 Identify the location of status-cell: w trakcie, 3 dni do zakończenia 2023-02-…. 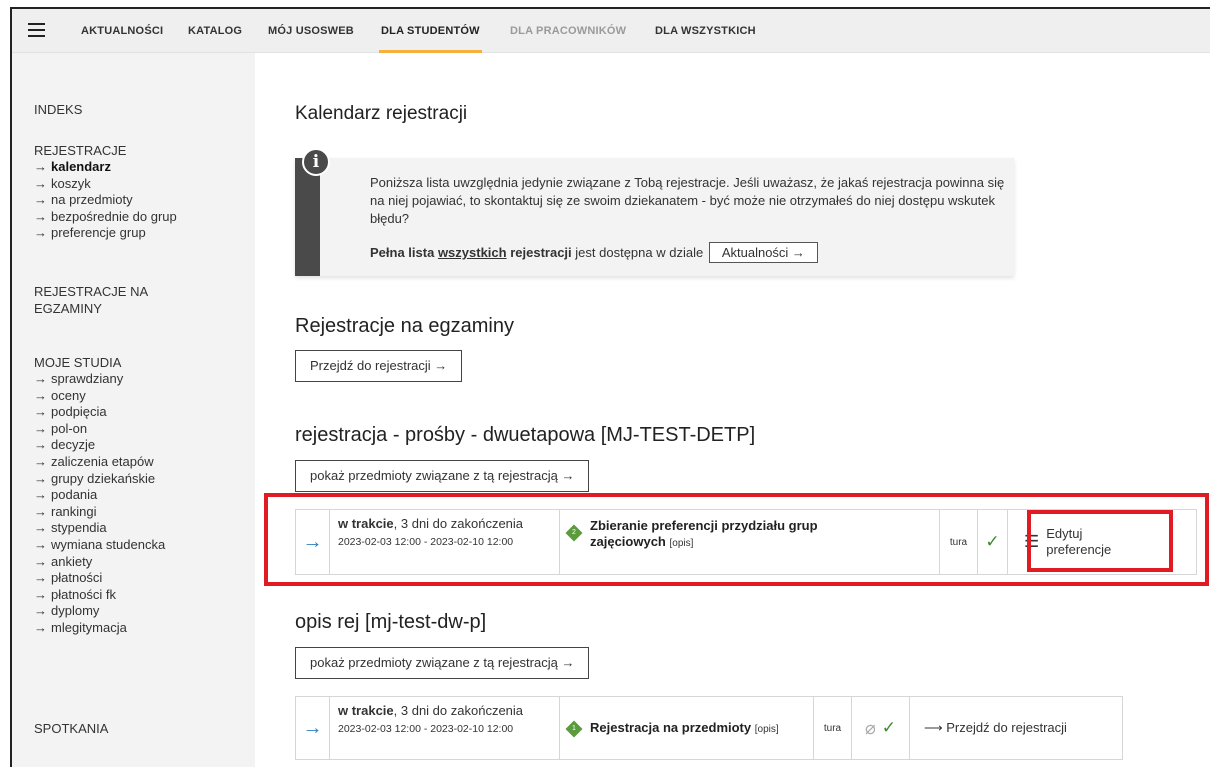
(445, 728).